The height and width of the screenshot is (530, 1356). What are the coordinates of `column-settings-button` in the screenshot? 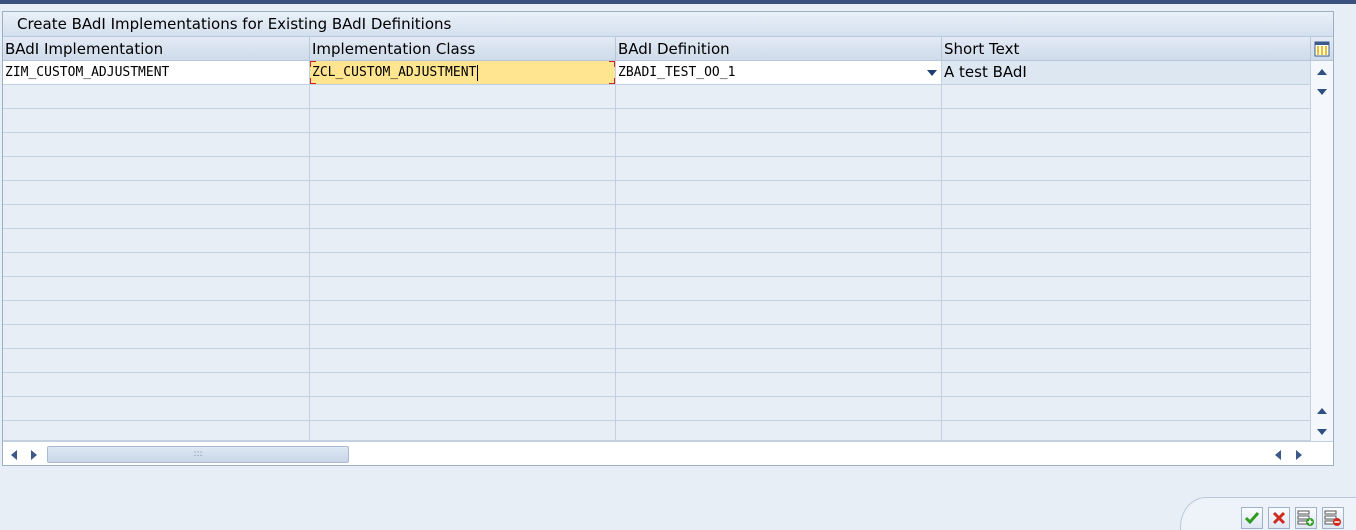 It's located at (1322, 49).